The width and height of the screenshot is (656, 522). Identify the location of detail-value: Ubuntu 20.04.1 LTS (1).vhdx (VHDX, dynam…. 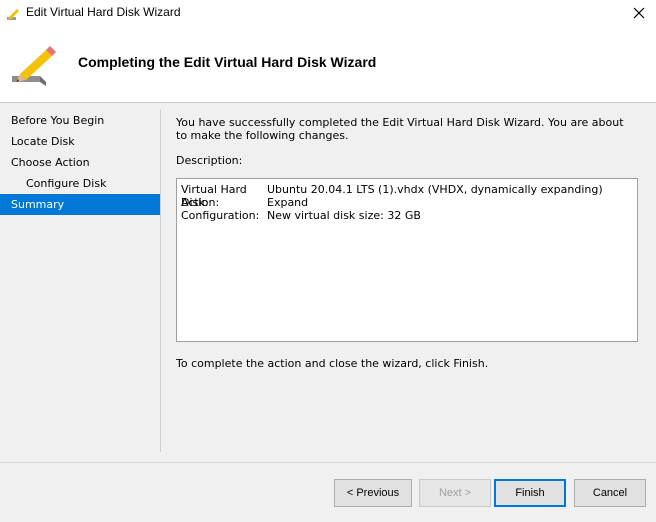
(435, 189).